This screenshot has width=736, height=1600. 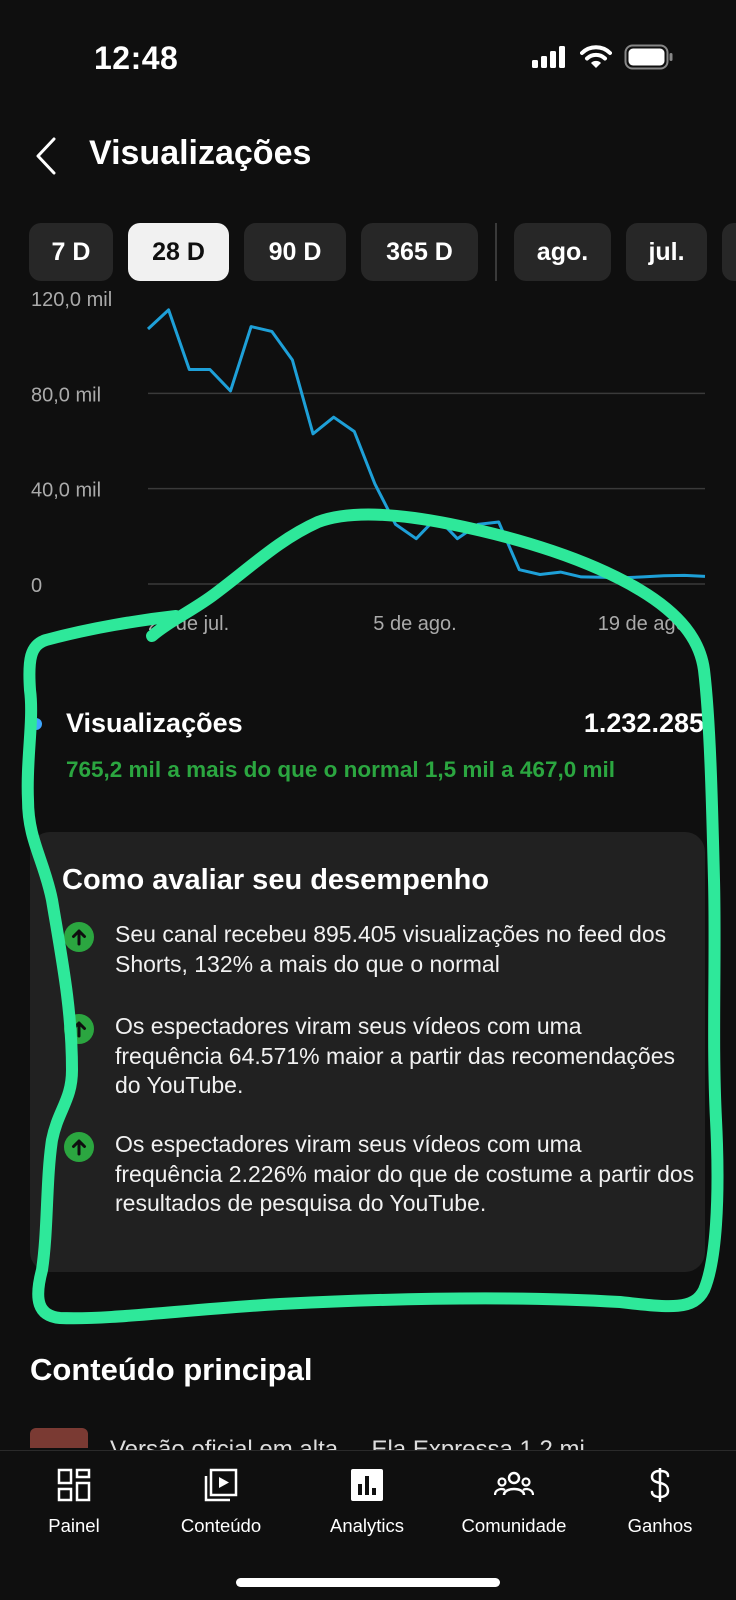 What do you see at coordinates (514, 1525) in the screenshot?
I see `tab-label: Comunidade` at bounding box center [514, 1525].